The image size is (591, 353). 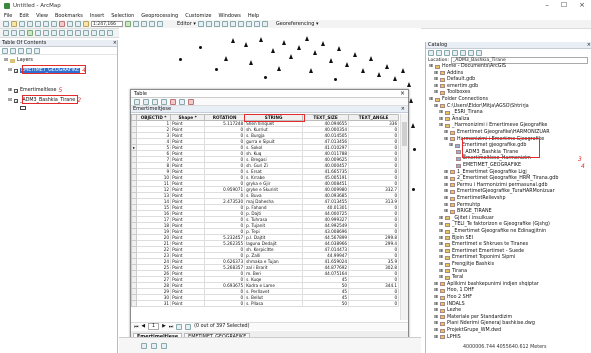 What do you see at coordinates (499, 125) in the screenshot?
I see `catalog-item-label: _Harmonizimi i Emertimeve Gjeografike` at bounding box center [499, 125].